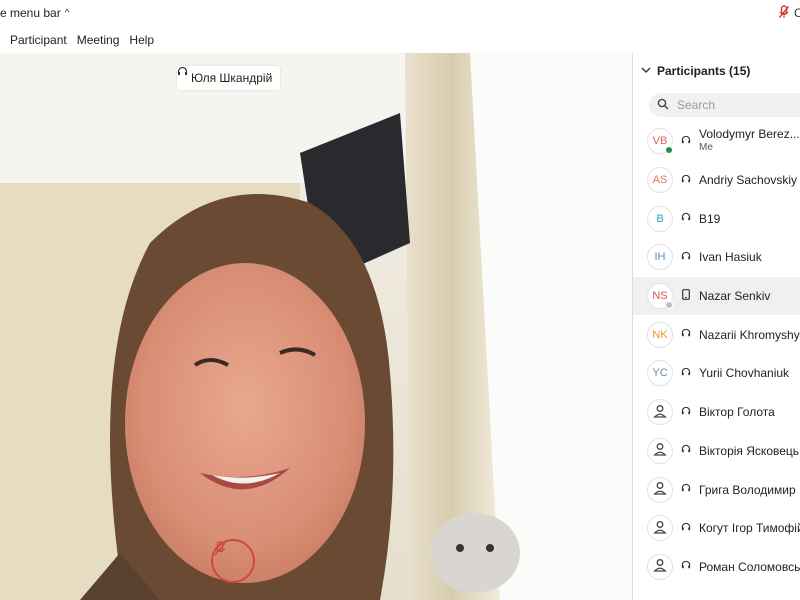 This screenshot has width=800, height=600. I want to click on avatar: NS, so click(660, 296).